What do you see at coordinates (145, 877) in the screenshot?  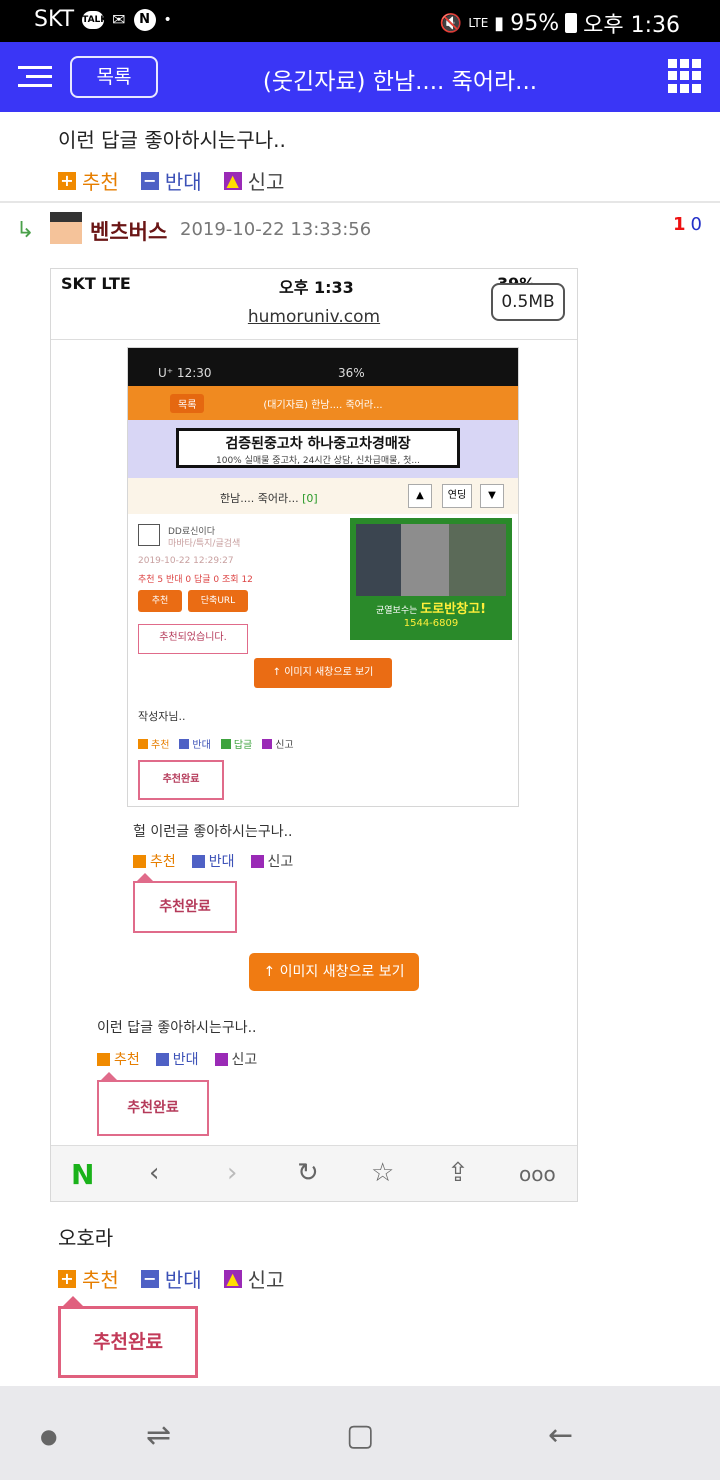 I see `screenshot-done-arrow` at bounding box center [145, 877].